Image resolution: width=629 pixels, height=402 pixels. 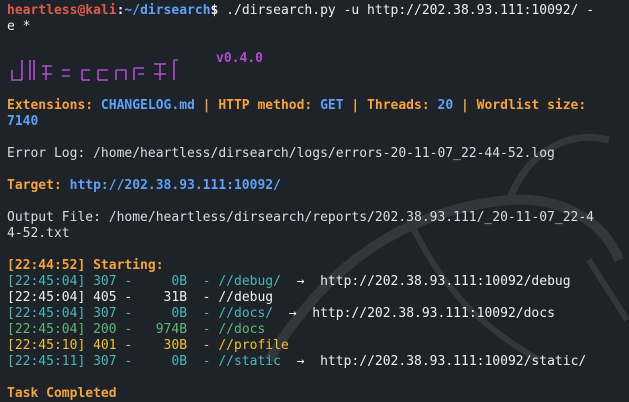 What do you see at coordinates (38, 233) in the screenshot?
I see `output-file-continuation: 4-52.txt` at bounding box center [38, 233].